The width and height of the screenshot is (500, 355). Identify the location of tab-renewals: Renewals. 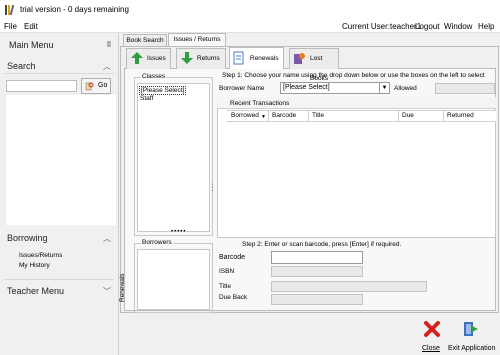
(256, 58).